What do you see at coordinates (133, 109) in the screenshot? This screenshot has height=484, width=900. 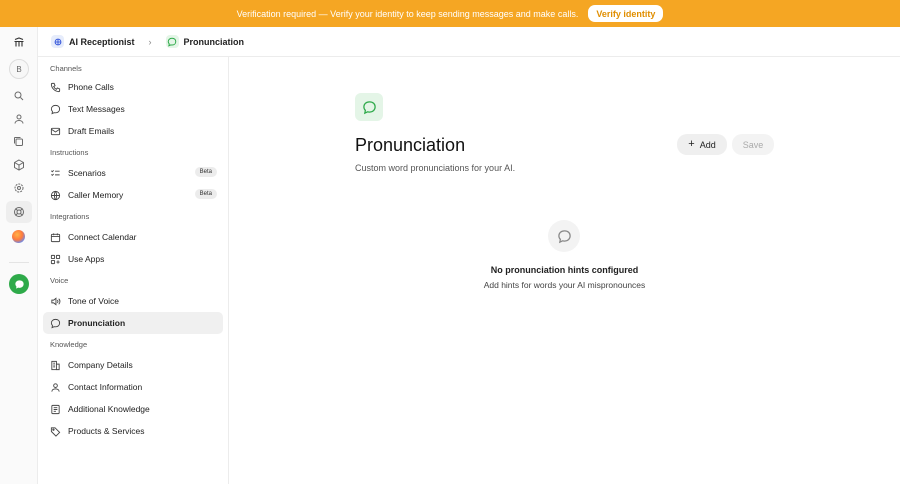 I see `sidebar-item-text-messages: Text Messages` at bounding box center [133, 109].